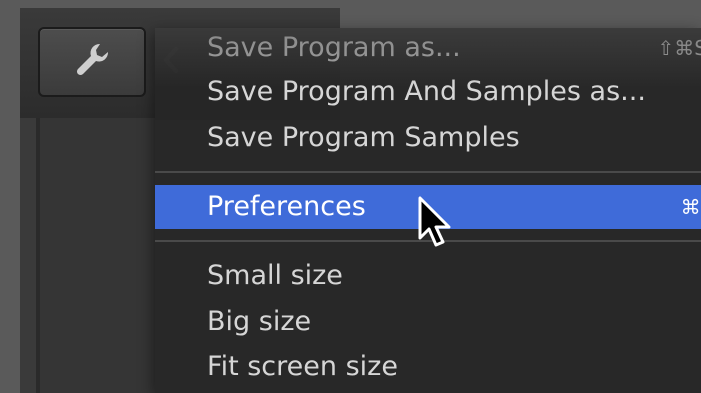 Image resolution: width=701 pixels, height=393 pixels. What do you see at coordinates (363, 137) in the screenshot?
I see `menu-item-label: Save Program Samples` at bounding box center [363, 137].